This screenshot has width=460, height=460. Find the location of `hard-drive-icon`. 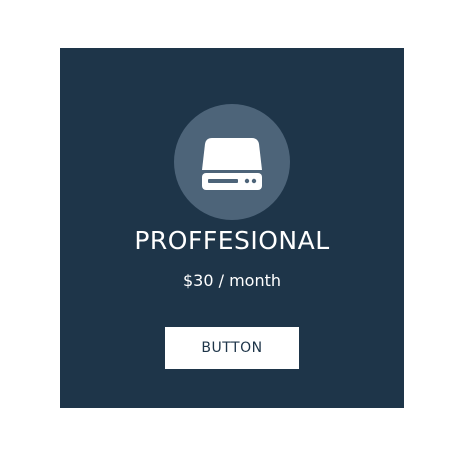

hard-drive-icon is located at coordinates (232, 164).